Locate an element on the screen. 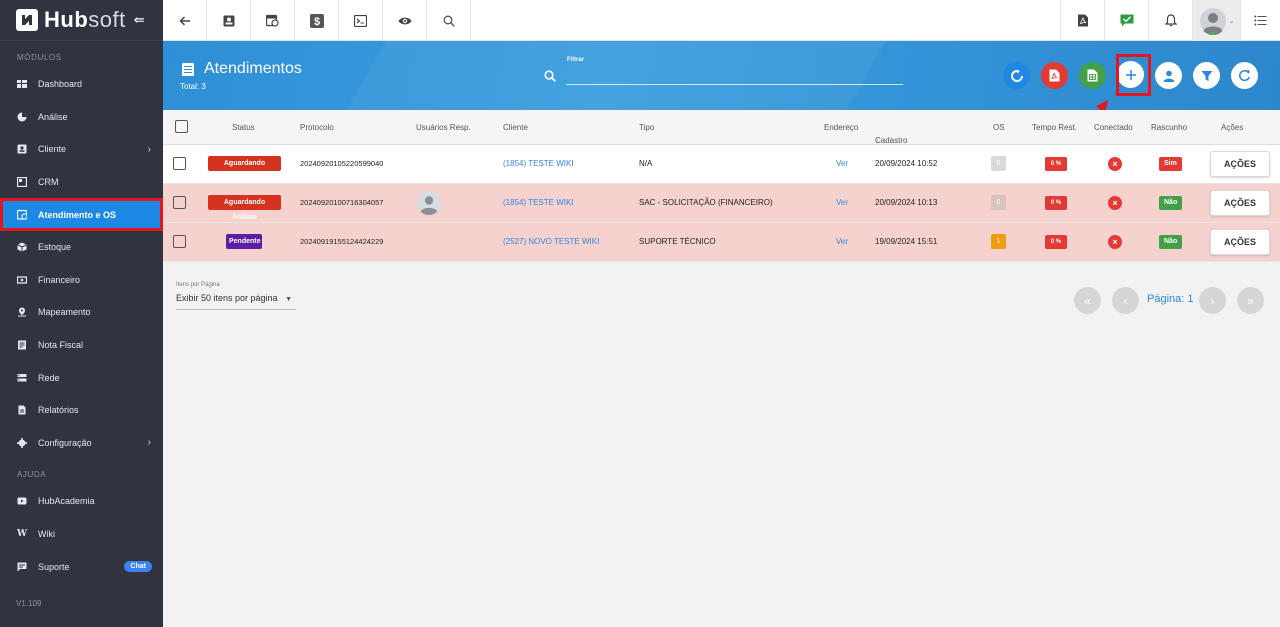 This screenshot has height=627, width=1280. col-rascunho: Rascunho is located at coordinates (1169, 127).